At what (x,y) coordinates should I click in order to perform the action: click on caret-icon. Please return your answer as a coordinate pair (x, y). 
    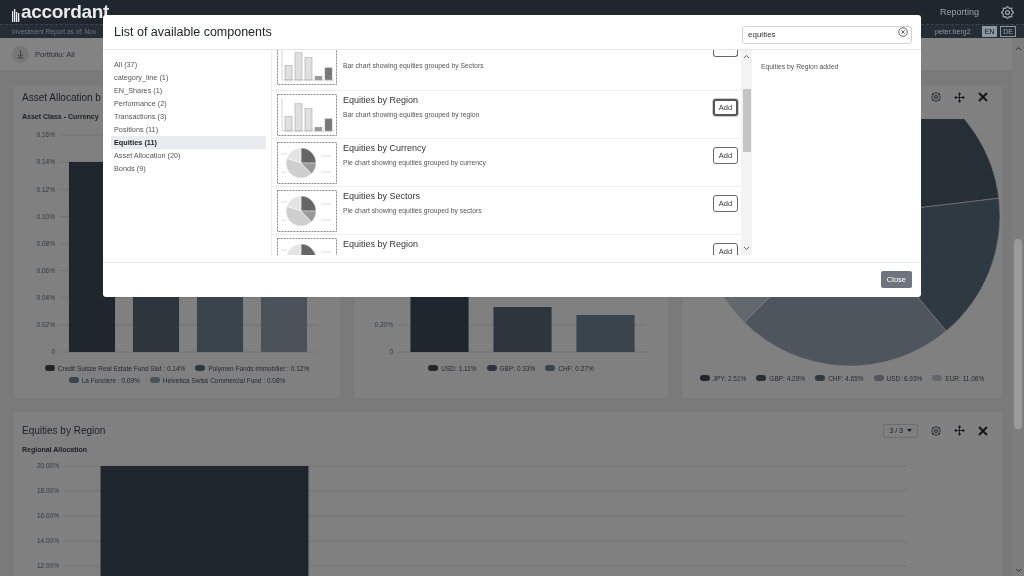
    Looking at the image, I should click on (909, 431).